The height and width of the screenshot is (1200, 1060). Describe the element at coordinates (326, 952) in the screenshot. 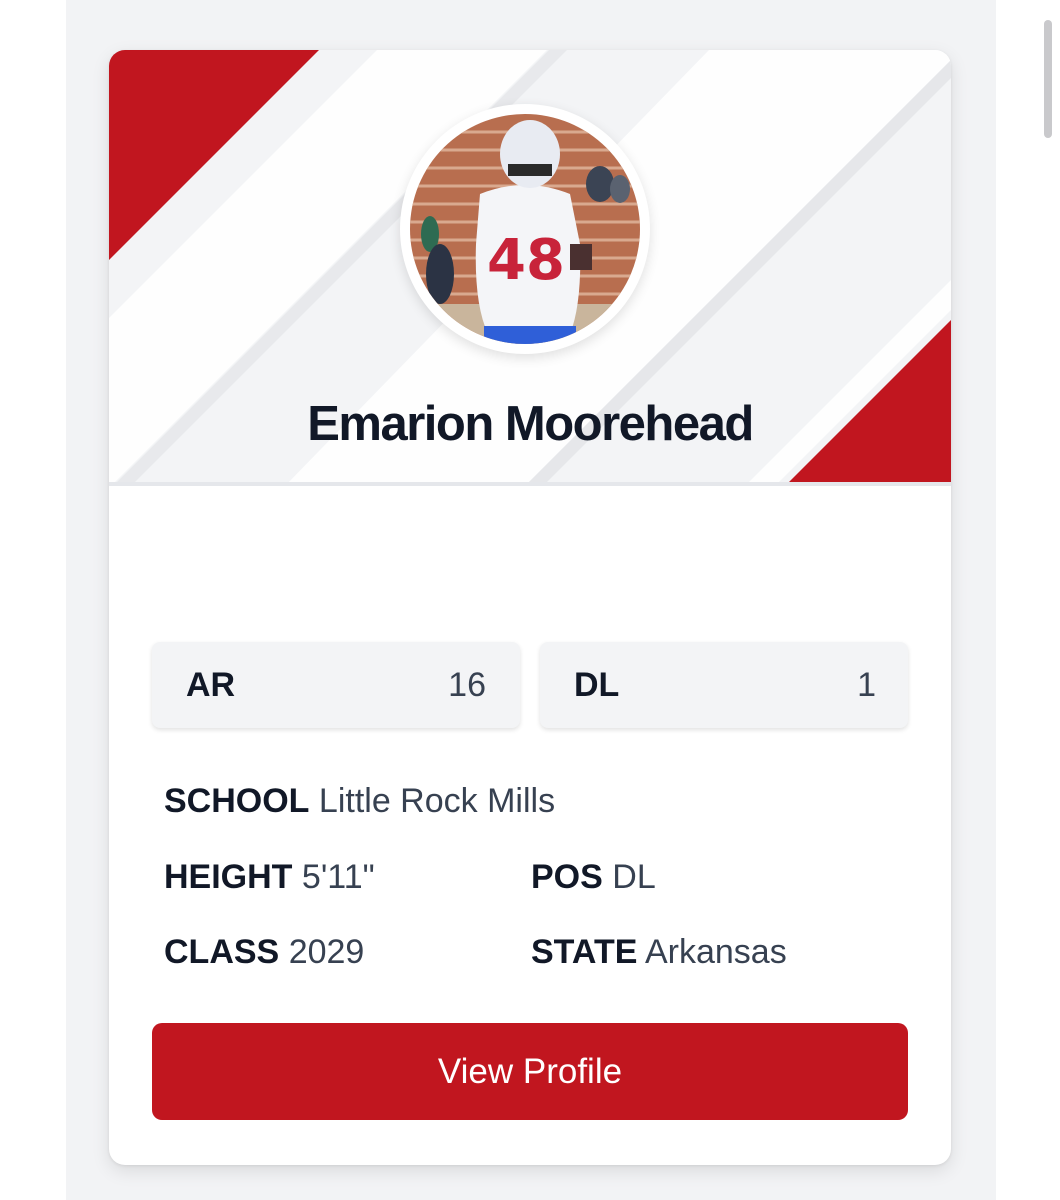

I see `class-value: 2029` at that location.